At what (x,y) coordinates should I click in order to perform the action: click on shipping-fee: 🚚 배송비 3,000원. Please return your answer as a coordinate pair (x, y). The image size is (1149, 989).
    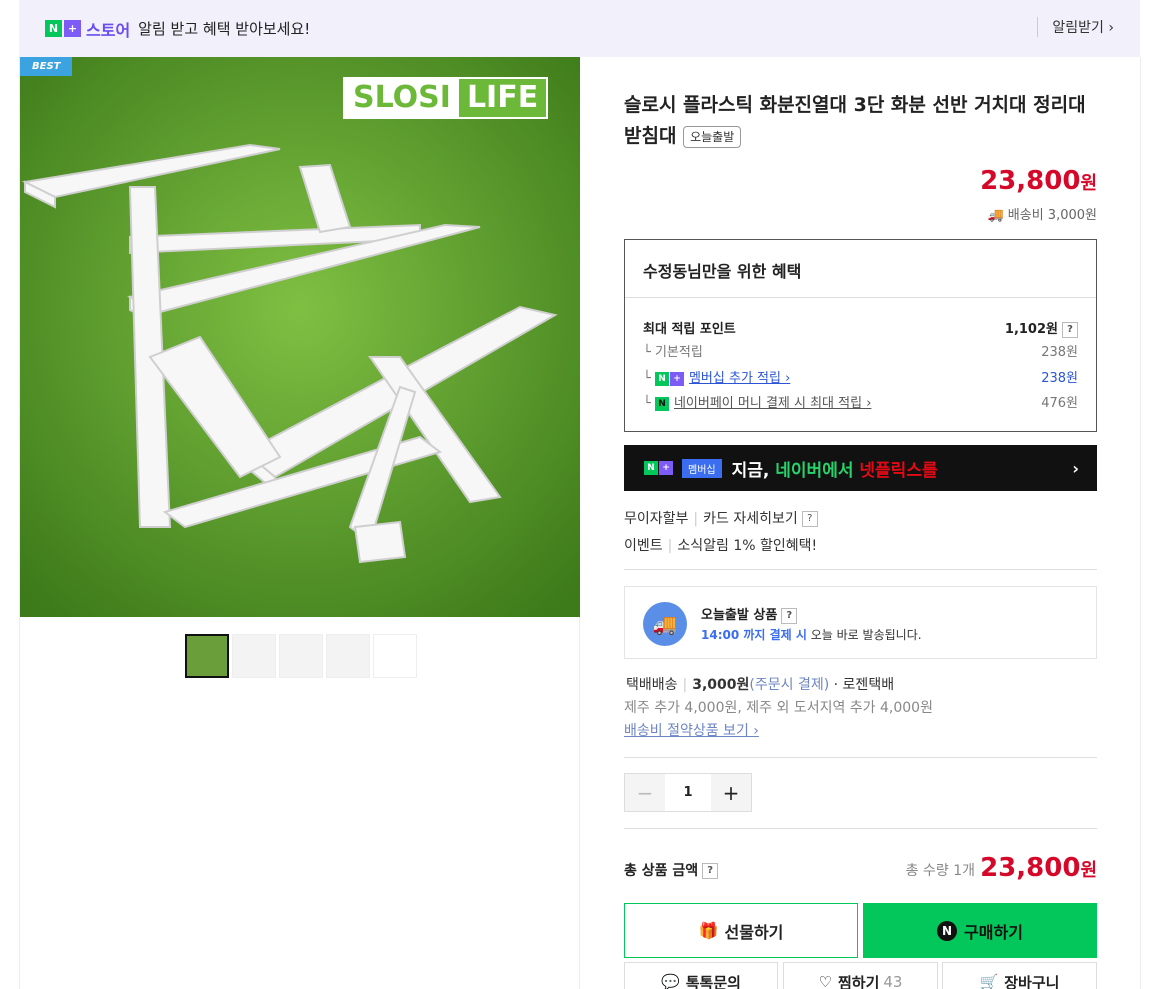
    Looking at the image, I should click on (1042, 213).